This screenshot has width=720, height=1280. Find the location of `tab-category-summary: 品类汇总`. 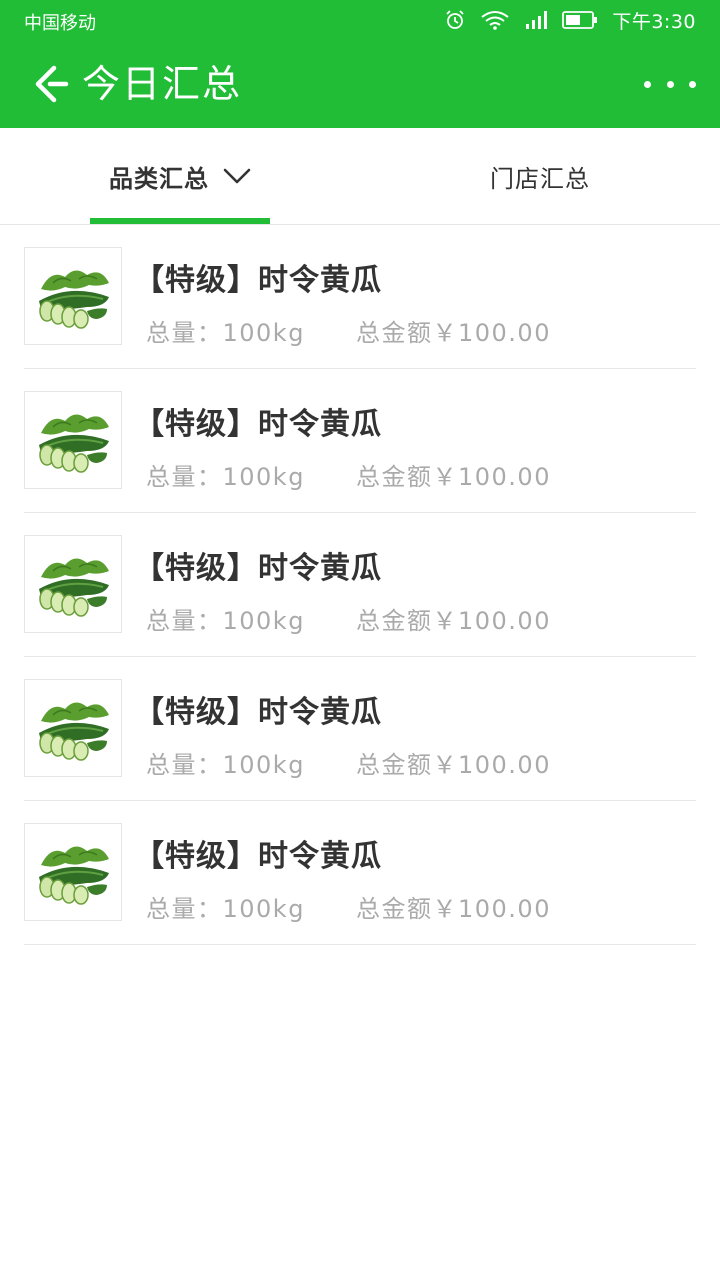

tab-category-summary: 品类汇总 is located at coordinates (180, 176).